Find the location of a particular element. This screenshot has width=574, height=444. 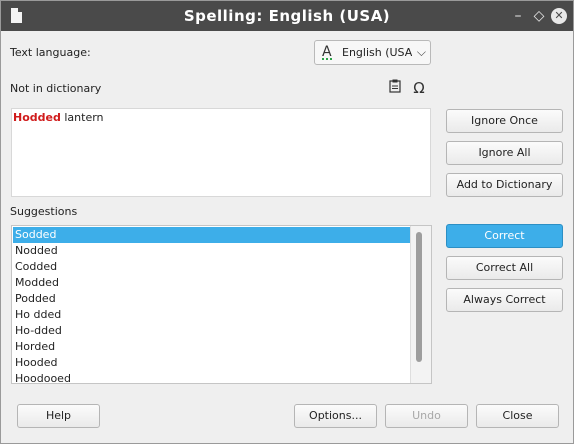

always-correct-button: Always Correct is located at coordinates (504, 300).